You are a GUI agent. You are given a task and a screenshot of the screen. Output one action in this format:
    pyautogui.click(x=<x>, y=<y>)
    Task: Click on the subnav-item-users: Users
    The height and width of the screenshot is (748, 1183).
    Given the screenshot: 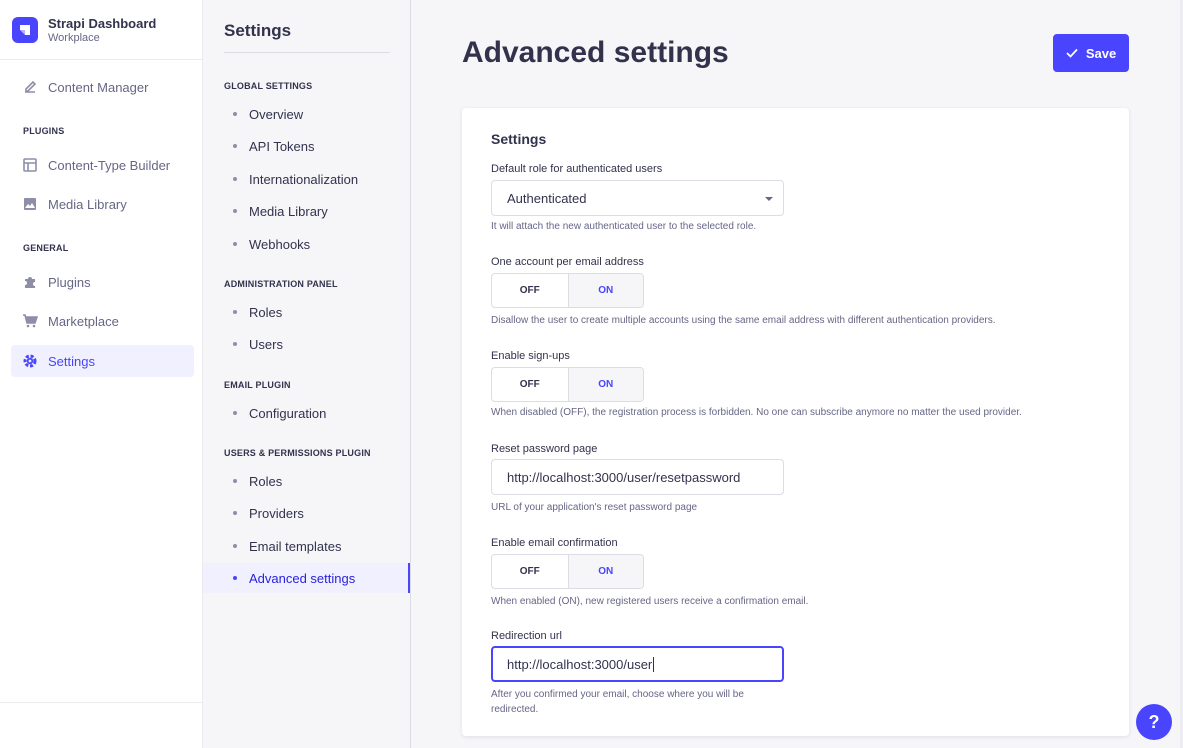 What is the action you would take?
    pyautogui.click(x=306, y=344)
    